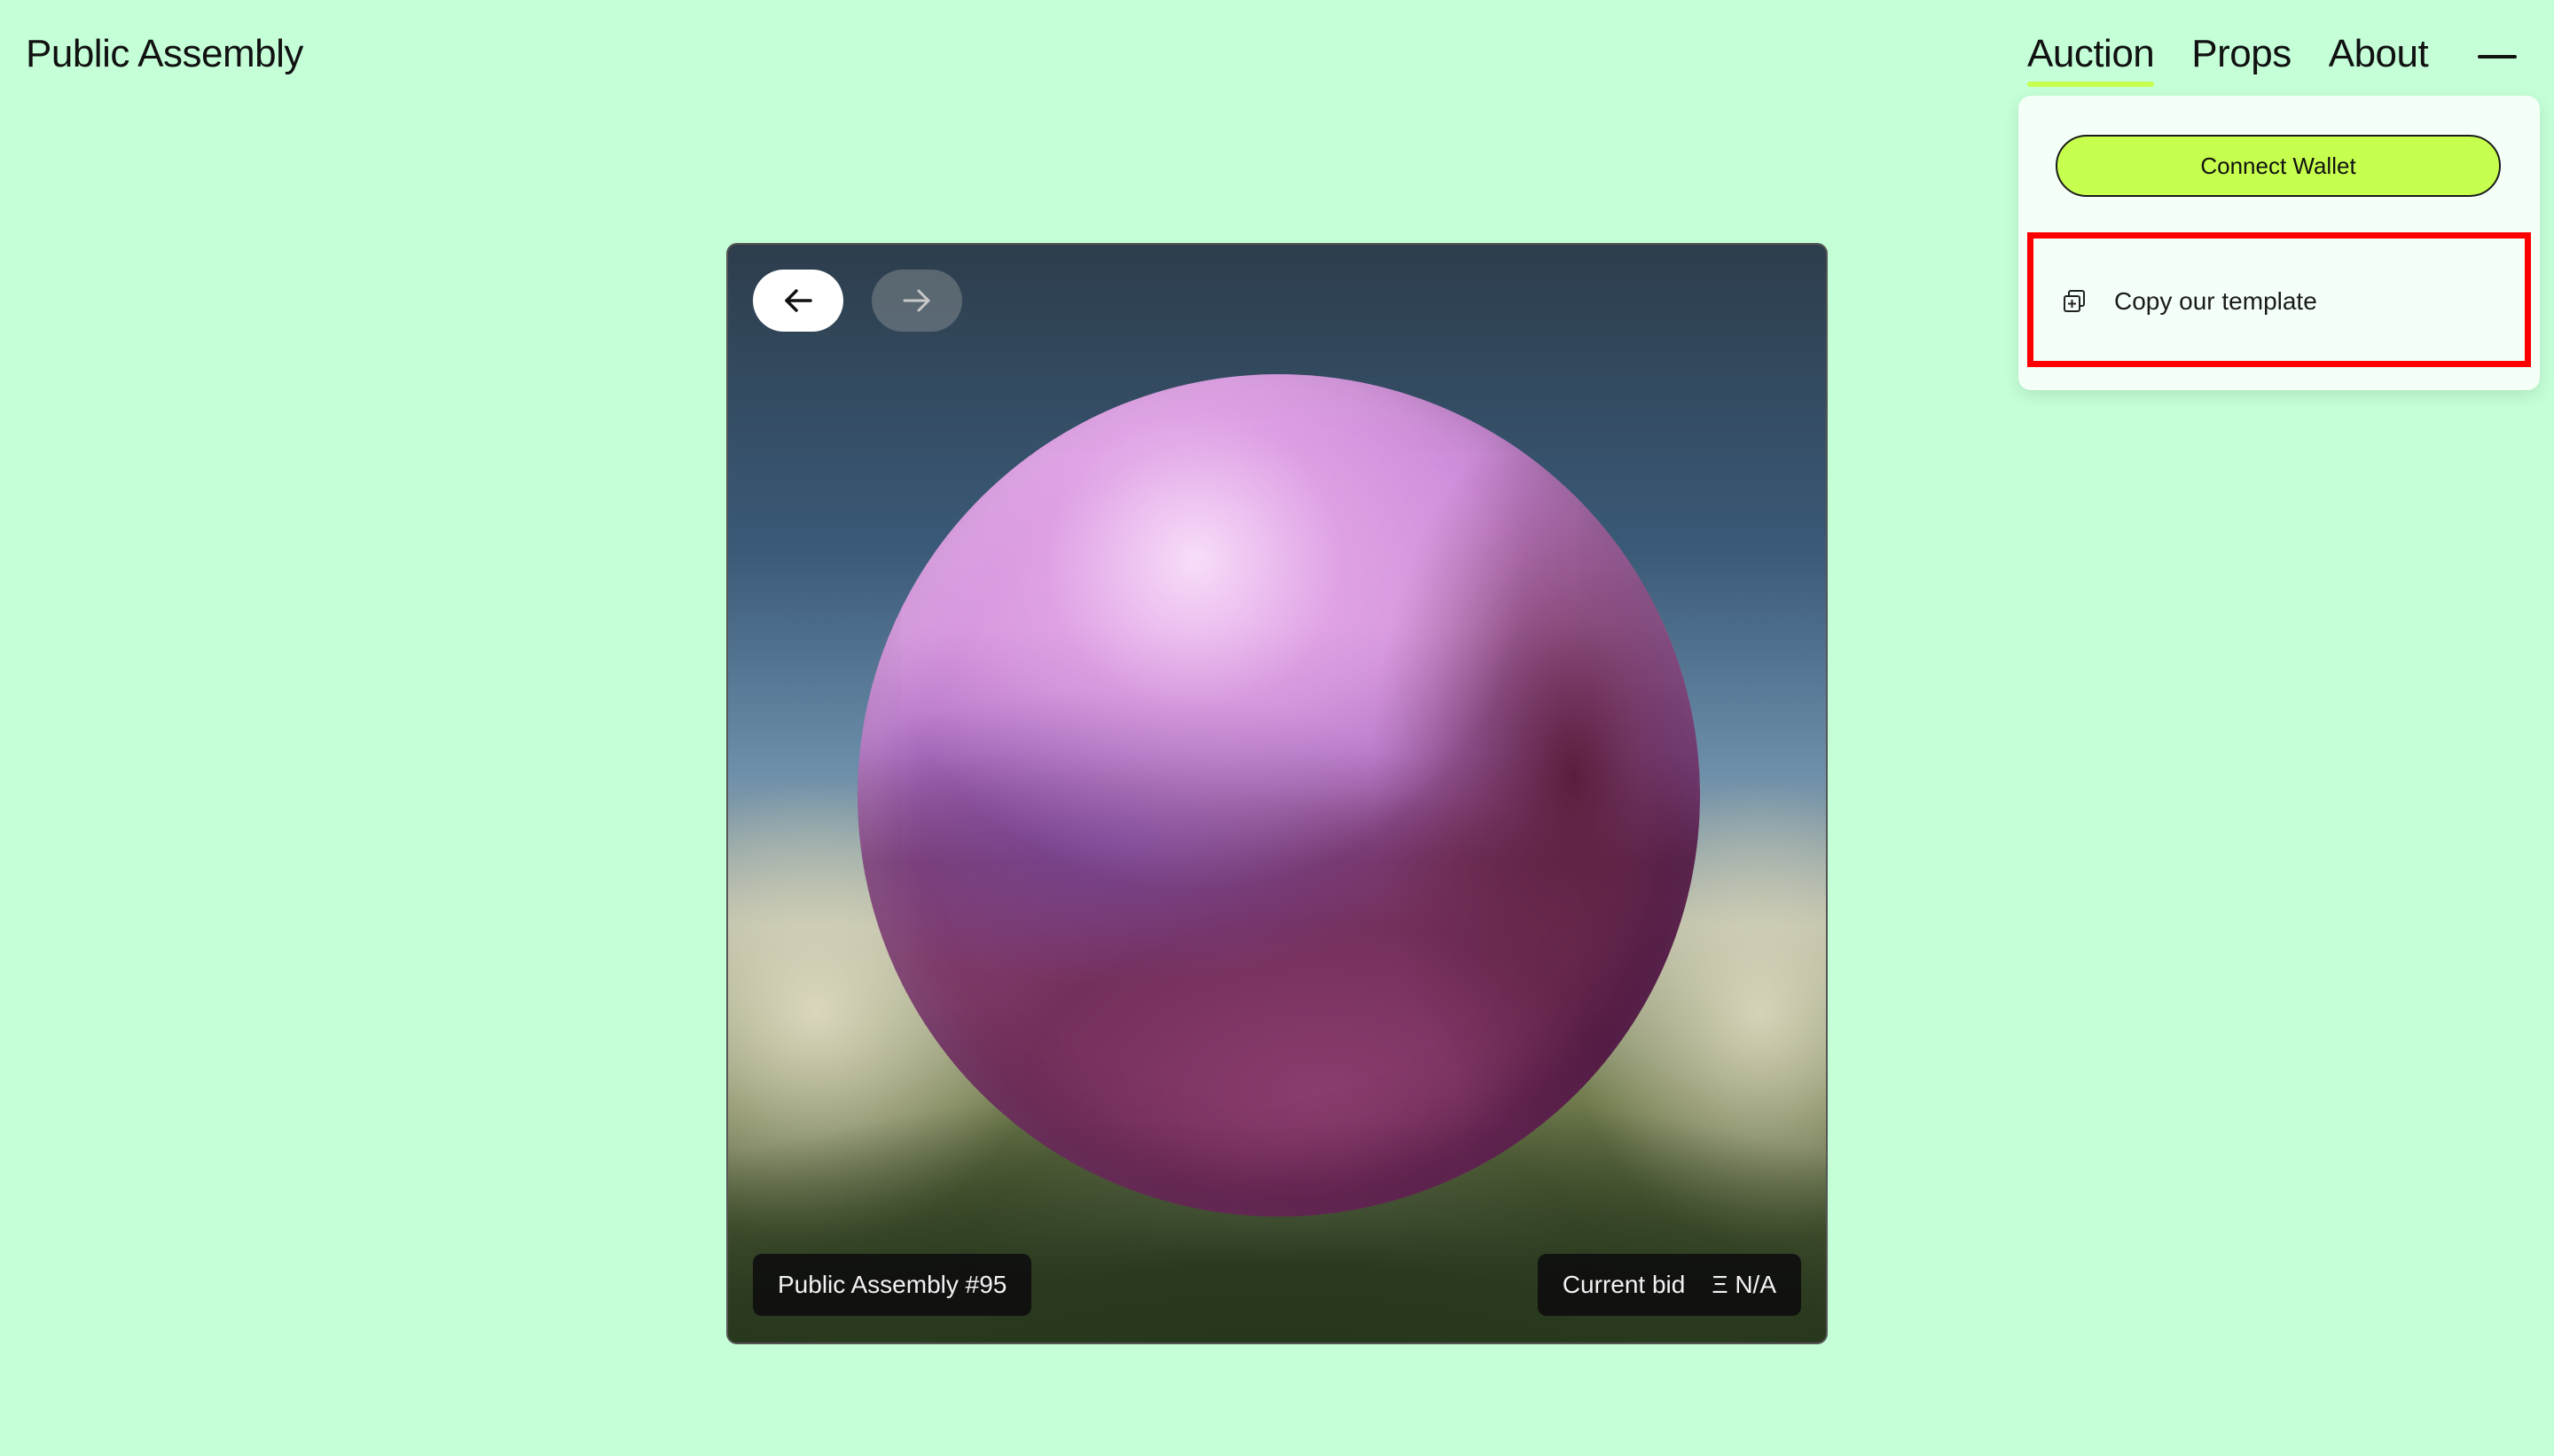 Image resolution: width=2554 pixels, height=1456 pixels. I want to click on menu-dropdown: Connect Wallet Copy our template, so click(2279, 243).